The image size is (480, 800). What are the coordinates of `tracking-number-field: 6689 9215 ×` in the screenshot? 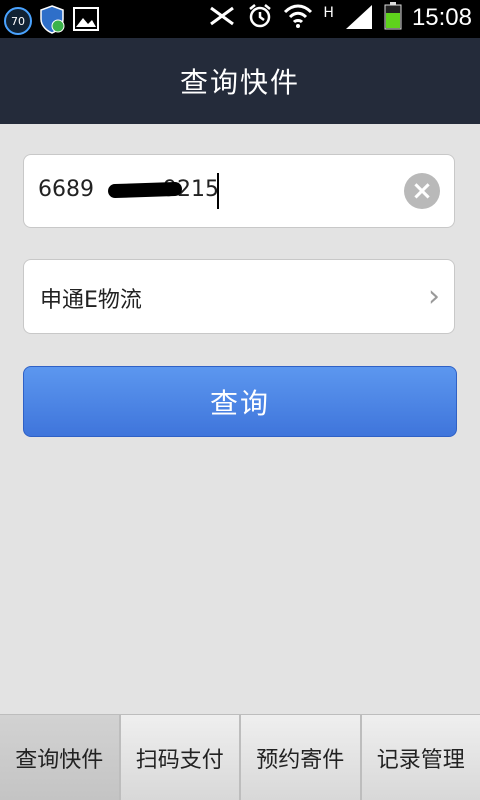 It's located at (239, 191).